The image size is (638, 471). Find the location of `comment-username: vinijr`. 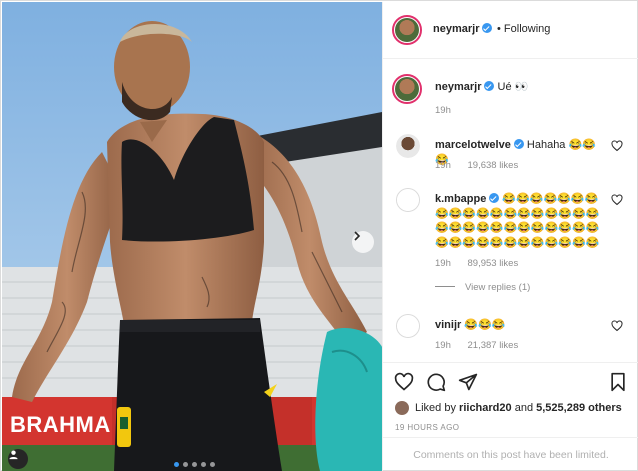

comment-username: vinijr is located at coordinates (448, 325).